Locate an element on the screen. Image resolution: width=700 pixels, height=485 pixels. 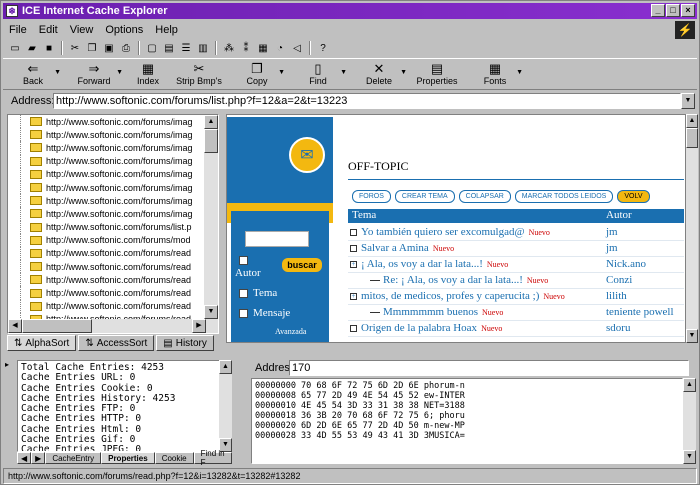
strip-bmps-button: ✂ Strip Bmp's is located at coordinates (199, 74).